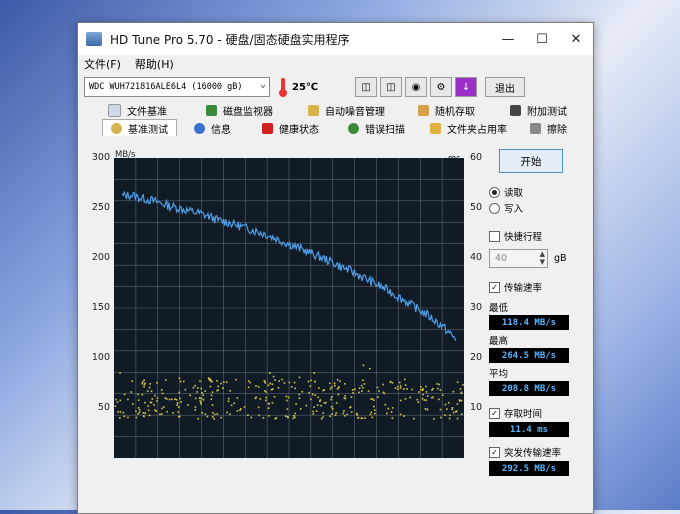 Image resolution: width=680 pixels, height=514 pixels. I want to click on tab-health: 健康状态, so click(290, 128).